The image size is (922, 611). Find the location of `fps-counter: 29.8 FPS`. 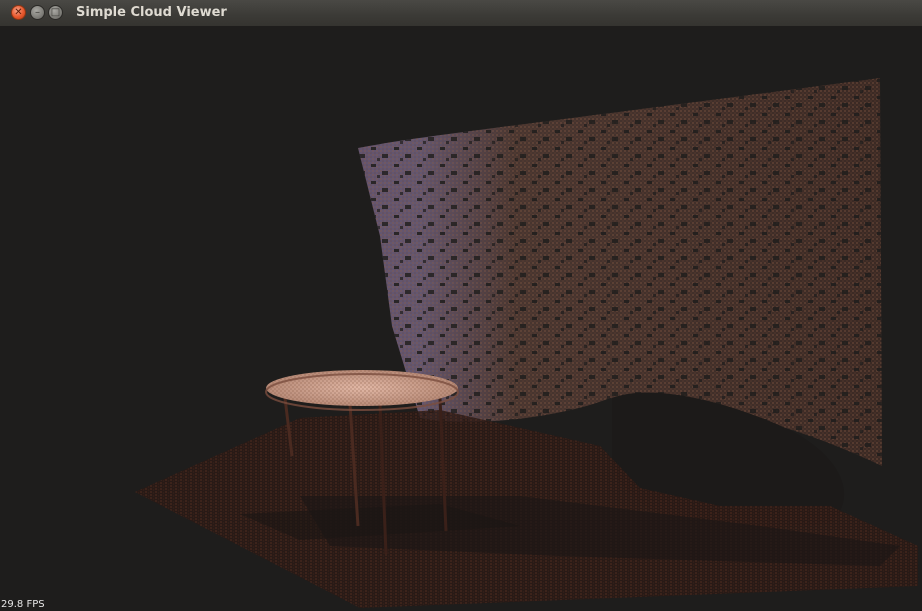

fps-counter: 29.8 FPS is located at coordinates (23, 604).